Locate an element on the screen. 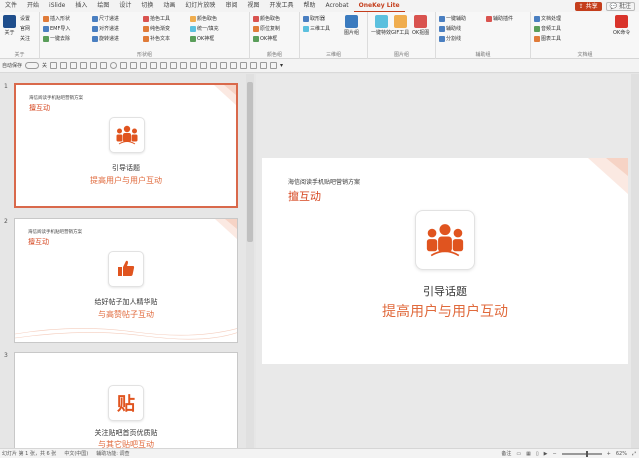  save-icon is located at coordinates (54, 65).